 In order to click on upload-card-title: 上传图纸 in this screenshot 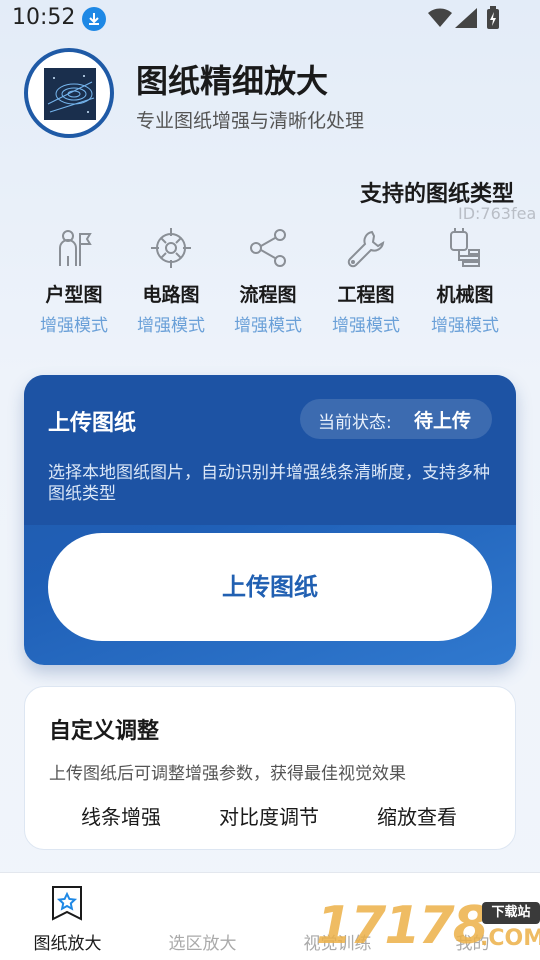, I will do `click(92, 423)`.